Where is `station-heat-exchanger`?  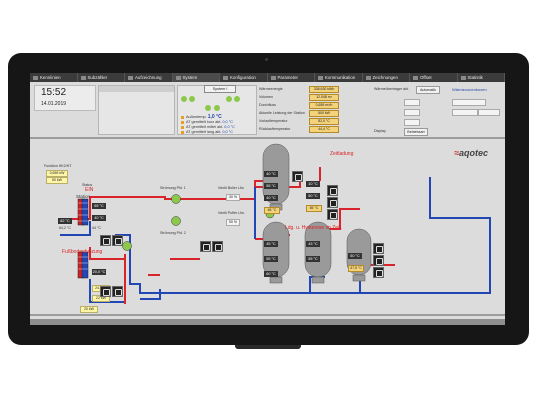 station-heat-exchanger is located at coordinates (83, 212).